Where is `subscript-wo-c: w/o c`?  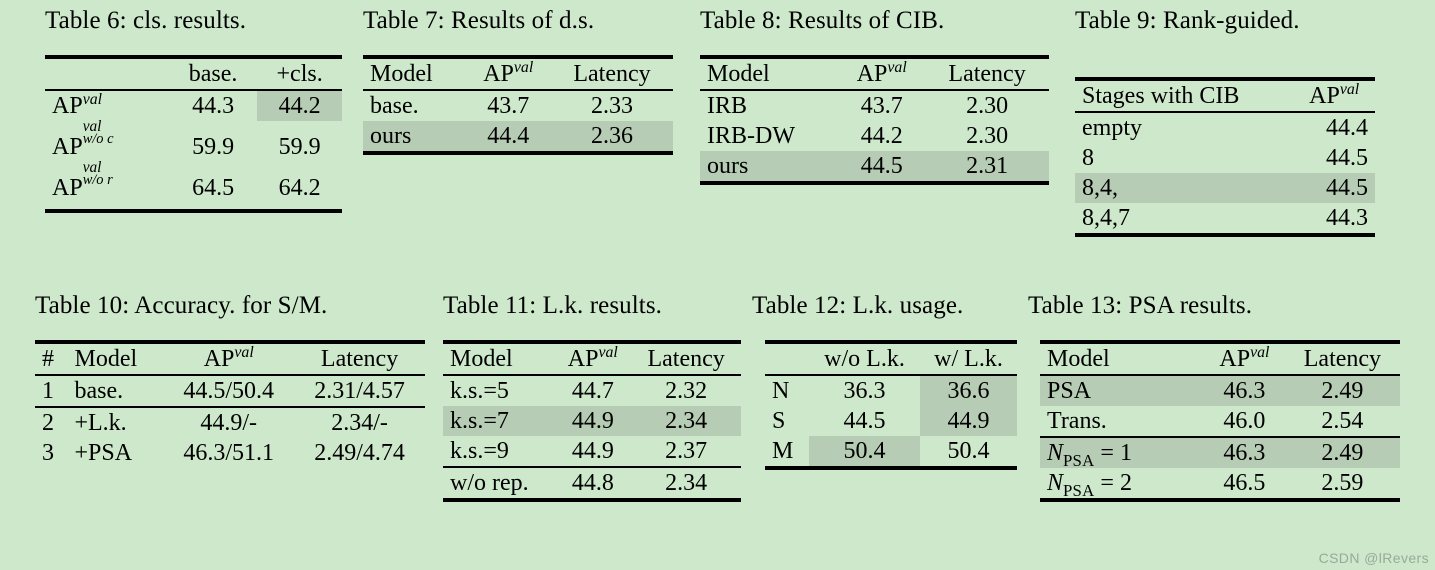
subscript-wo-c: w/o c is located at coordinates (98, 139).